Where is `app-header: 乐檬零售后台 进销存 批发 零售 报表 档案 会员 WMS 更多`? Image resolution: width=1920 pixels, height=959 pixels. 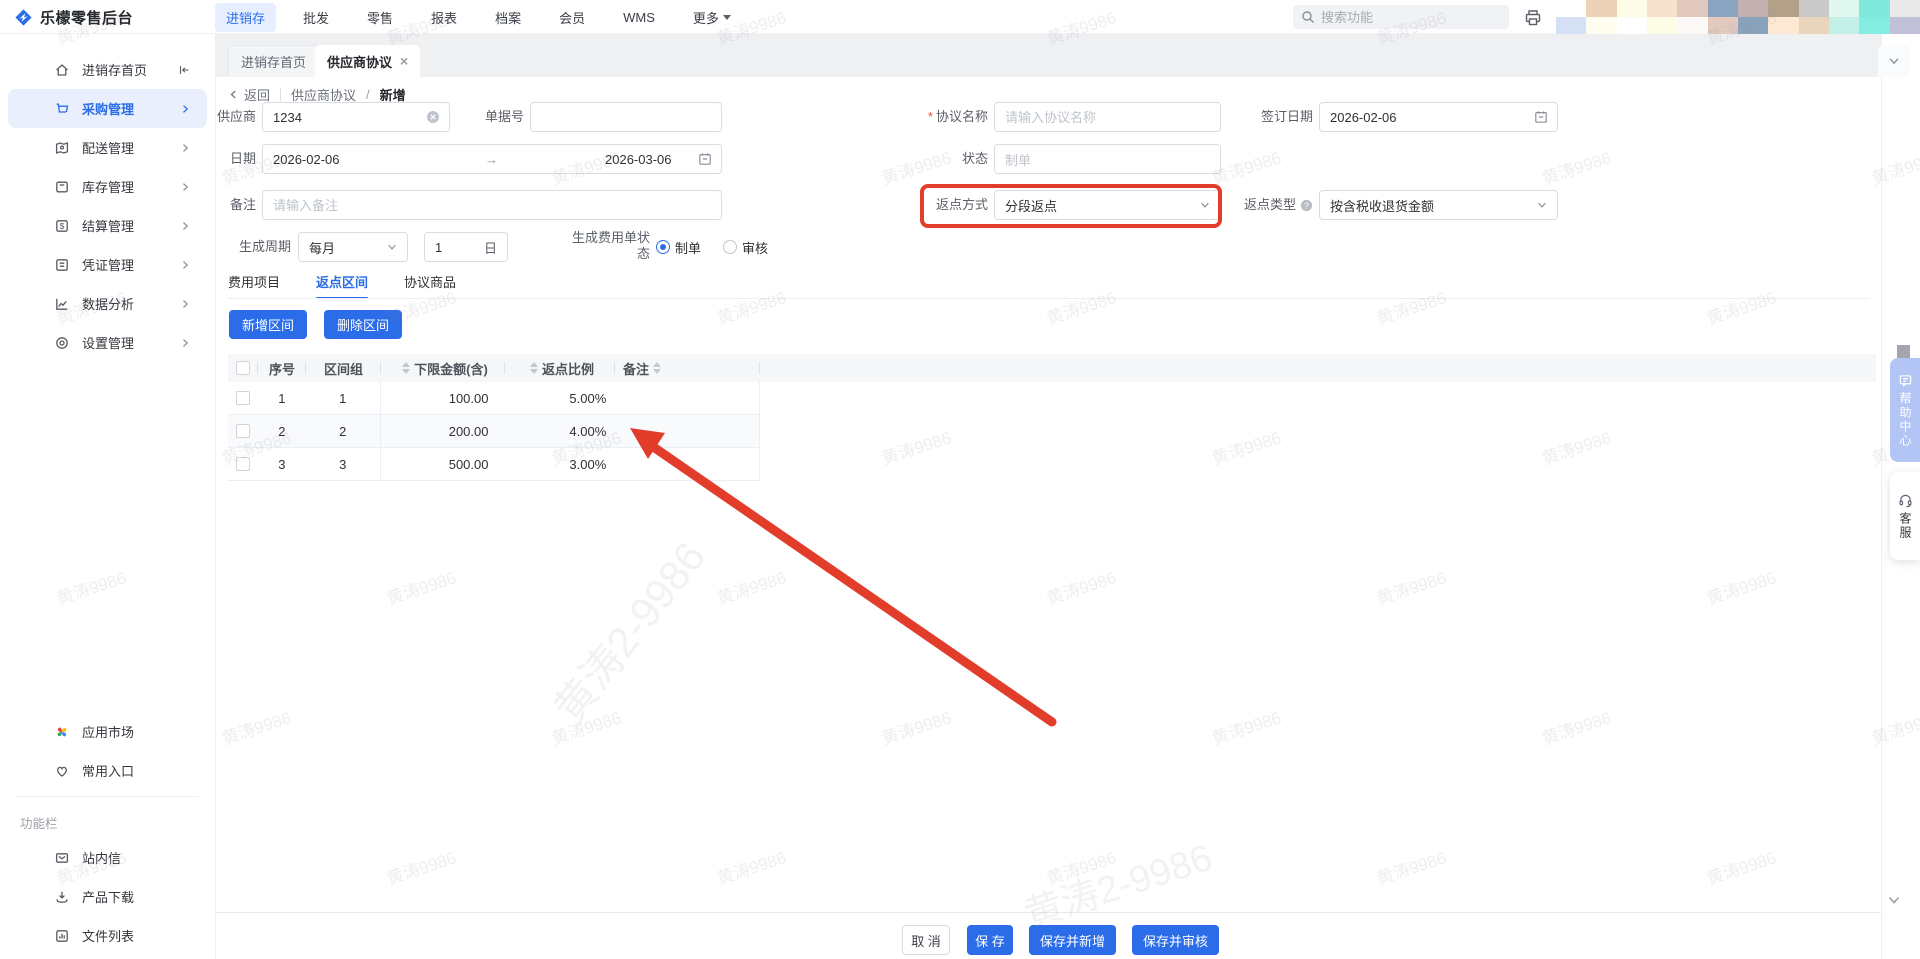 app-header: 乐檬零售后台 进销存 批发 零售 报表 档案 会员 WMS 更多 is located at coordinates (960, 17).